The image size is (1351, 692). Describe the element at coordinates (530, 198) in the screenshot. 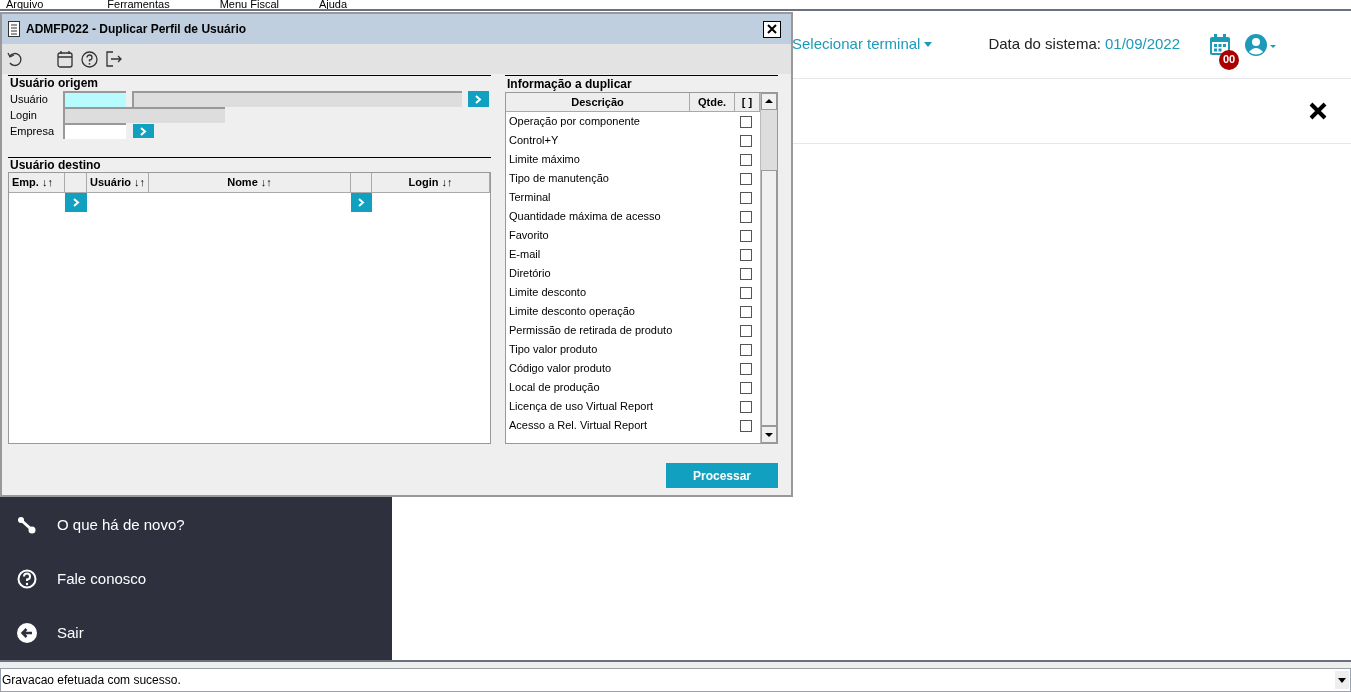

I see `row-label: Terminal` at that location.